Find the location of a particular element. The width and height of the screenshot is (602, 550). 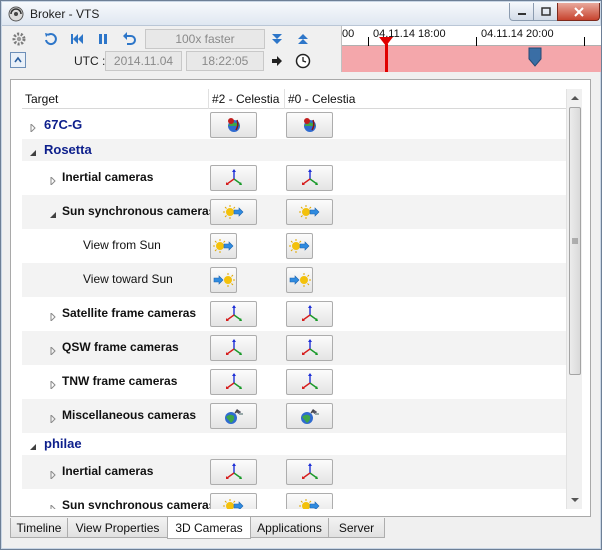

tab-timeline: Timeline is located at coordinates (39, 528).